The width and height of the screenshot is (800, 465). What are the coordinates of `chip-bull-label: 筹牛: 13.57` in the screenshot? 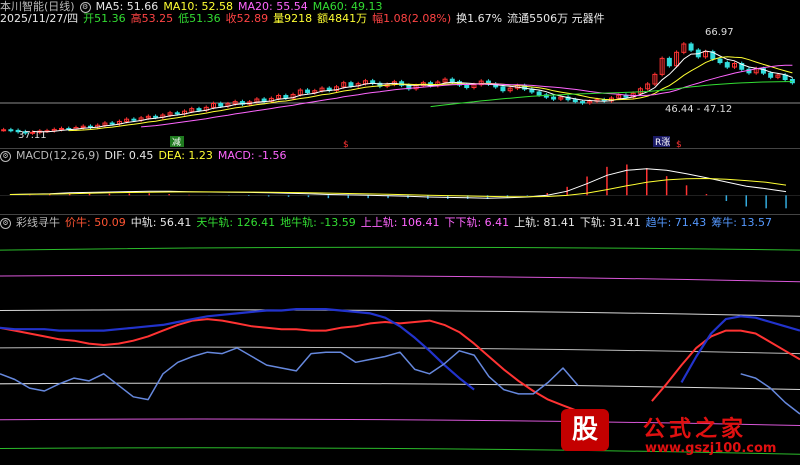 It's located at (741, 222).